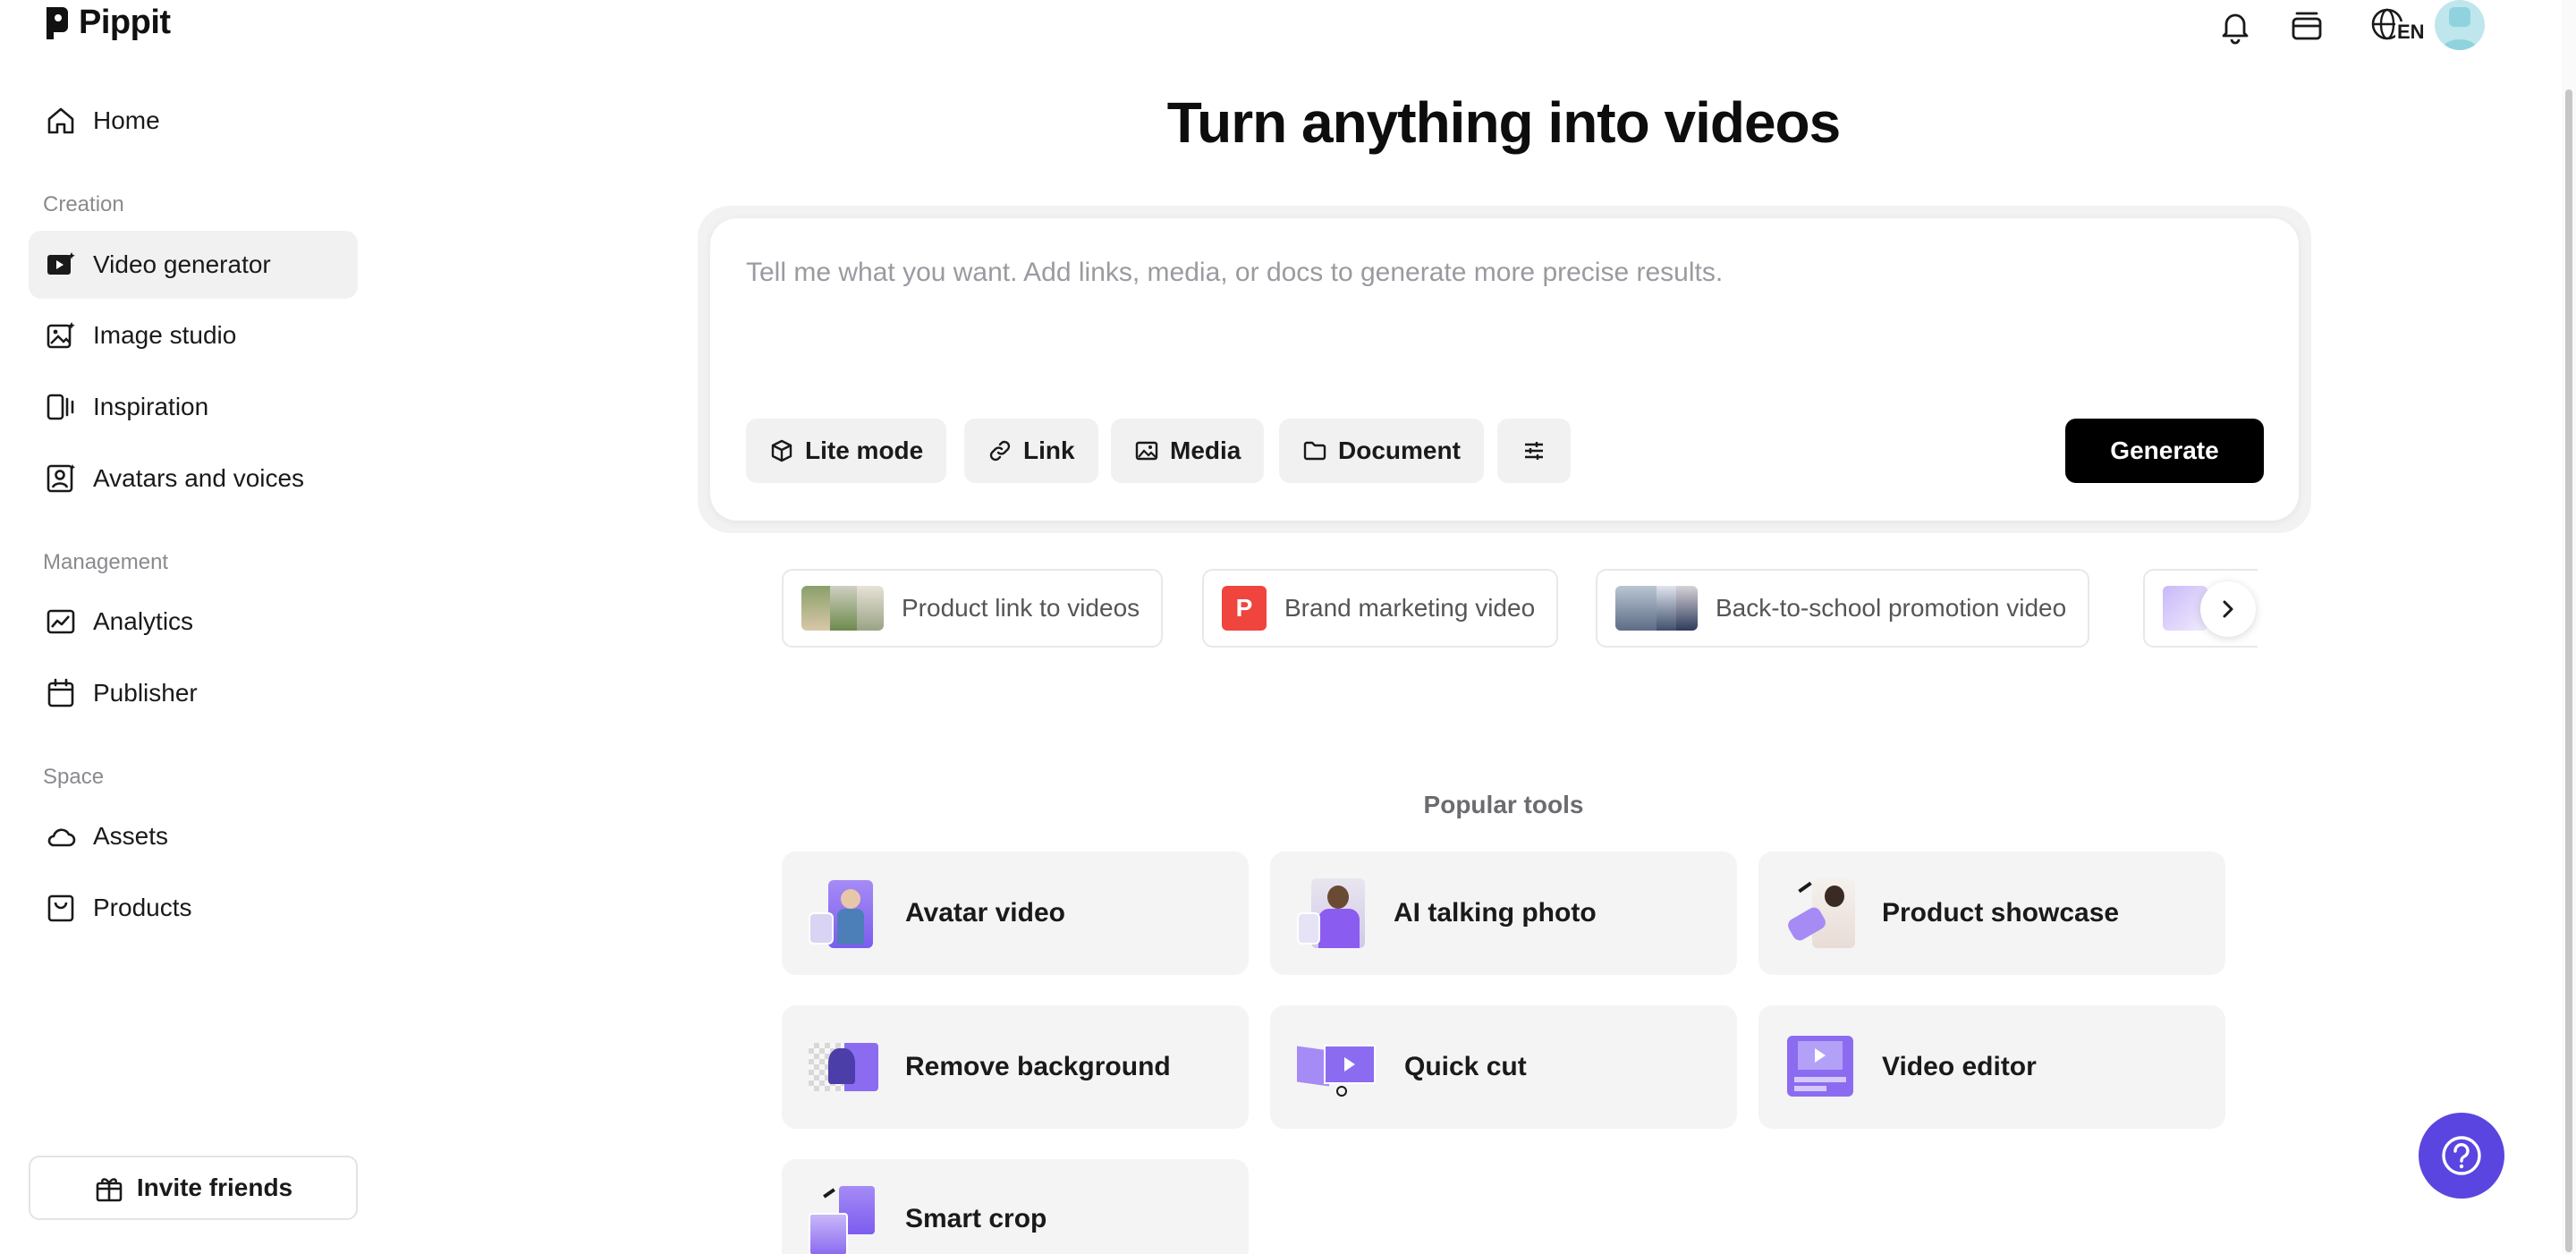 This screenshot has height=1254, width=2576. I want to click on tool-label: Video editor, so click(1959, 1066).